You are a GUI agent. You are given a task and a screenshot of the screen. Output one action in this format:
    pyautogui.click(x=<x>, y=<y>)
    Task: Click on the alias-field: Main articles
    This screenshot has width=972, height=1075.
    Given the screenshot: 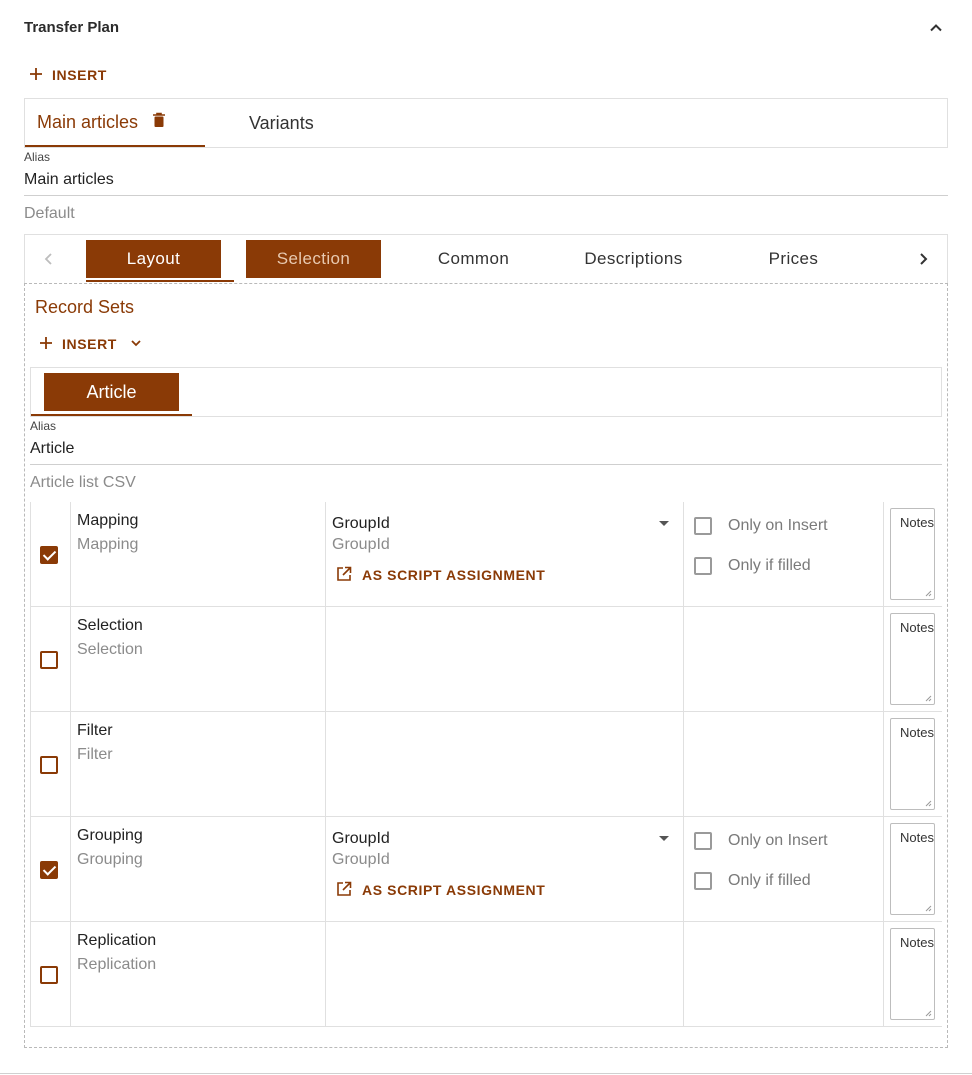 What is the action you would take?
    pyautogui.click(x=69, y=180)
    